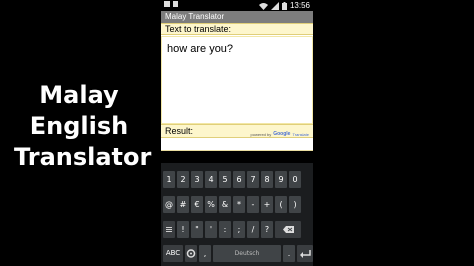  What do you see at coordinates (225, 204) in the screenshot?
I see `key-ampersand: &` at bounding box center [225, 204].